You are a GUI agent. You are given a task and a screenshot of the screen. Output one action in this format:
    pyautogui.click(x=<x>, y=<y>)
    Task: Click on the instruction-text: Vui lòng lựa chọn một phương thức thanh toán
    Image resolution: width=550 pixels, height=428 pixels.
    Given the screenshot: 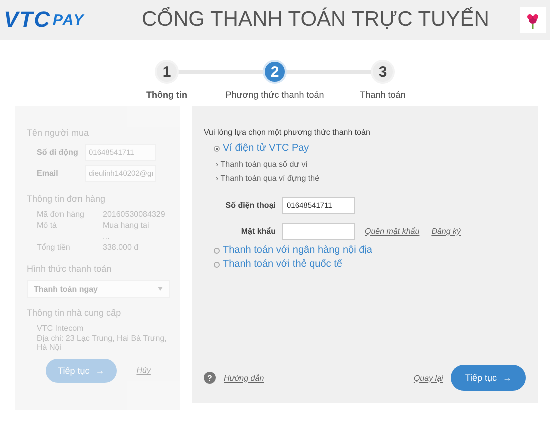 What is the action you would take?
    pyautogui.click(x=288, y=132)
    